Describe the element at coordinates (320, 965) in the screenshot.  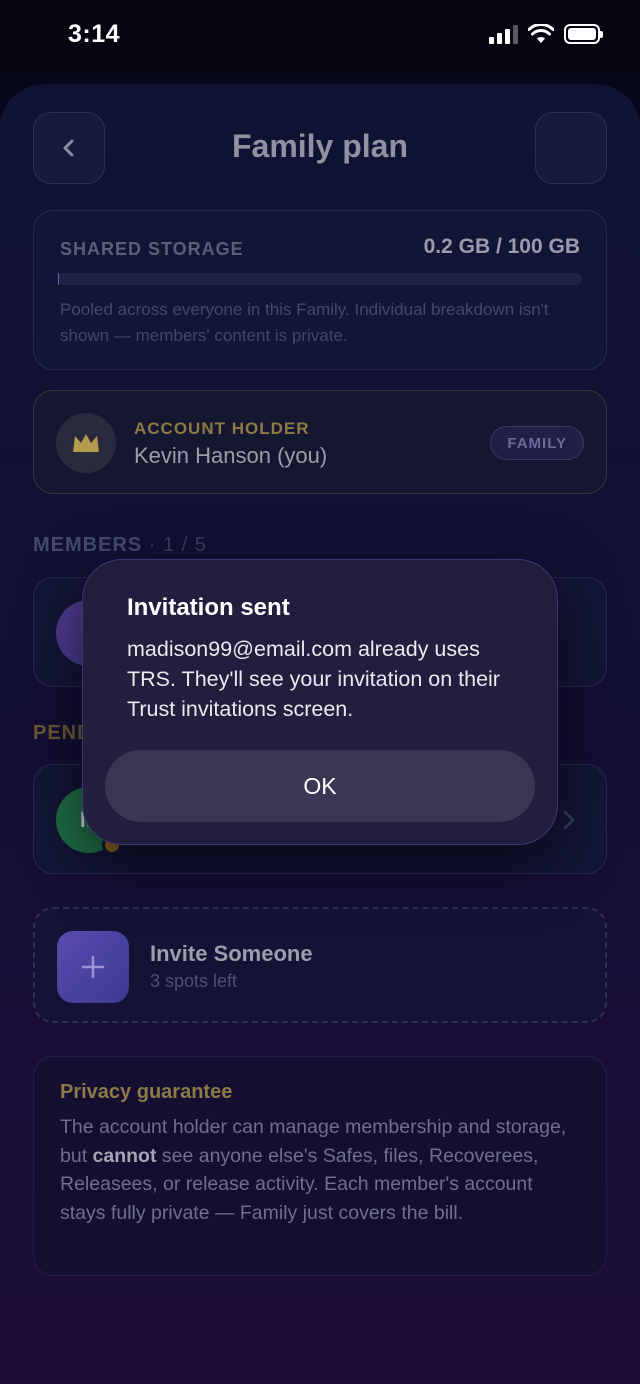
I see `invite-someone-button: Invite Someone 3 spots left` at that location.